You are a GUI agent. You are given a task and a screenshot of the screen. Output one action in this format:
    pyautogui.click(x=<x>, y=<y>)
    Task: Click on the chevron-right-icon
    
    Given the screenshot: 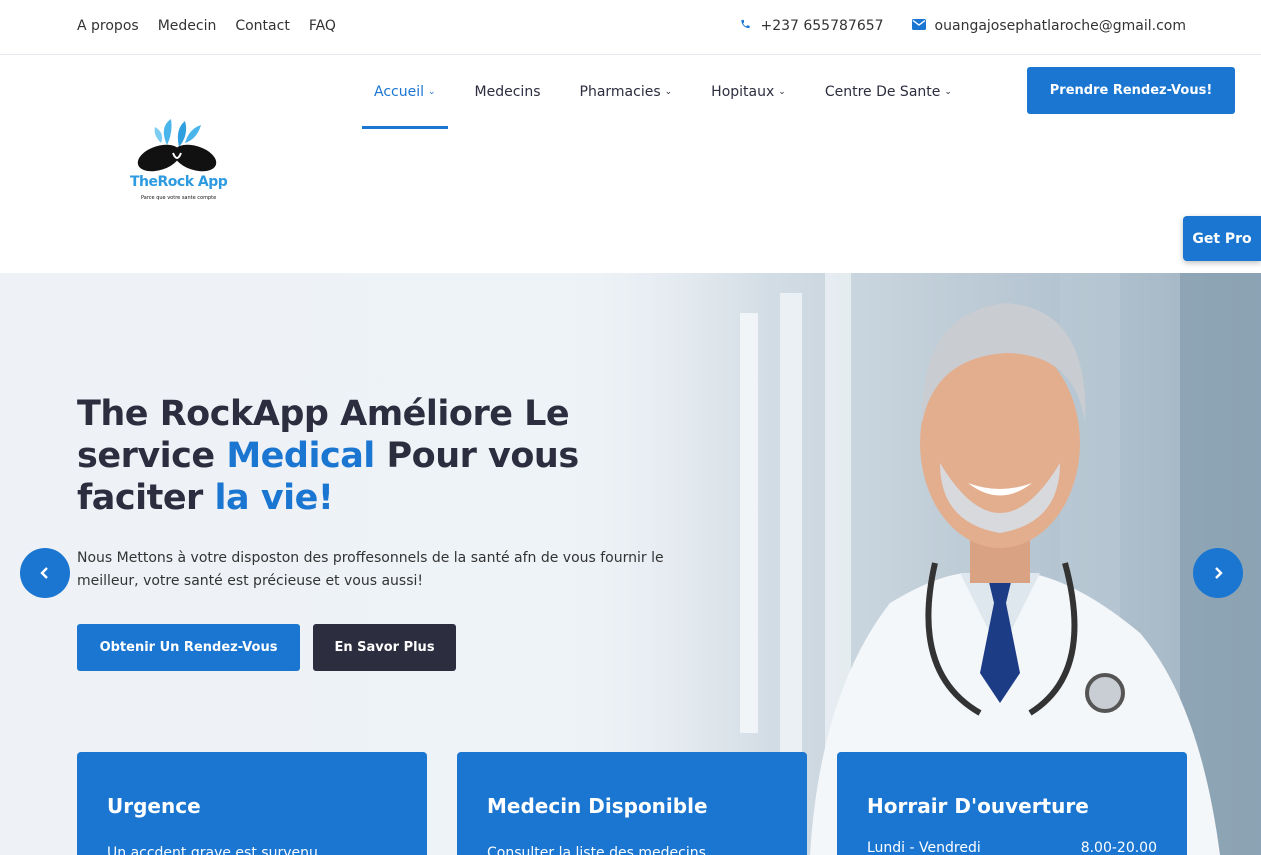 What is the action you would take?
    pyautogui.click(x=1219, y=573)
    